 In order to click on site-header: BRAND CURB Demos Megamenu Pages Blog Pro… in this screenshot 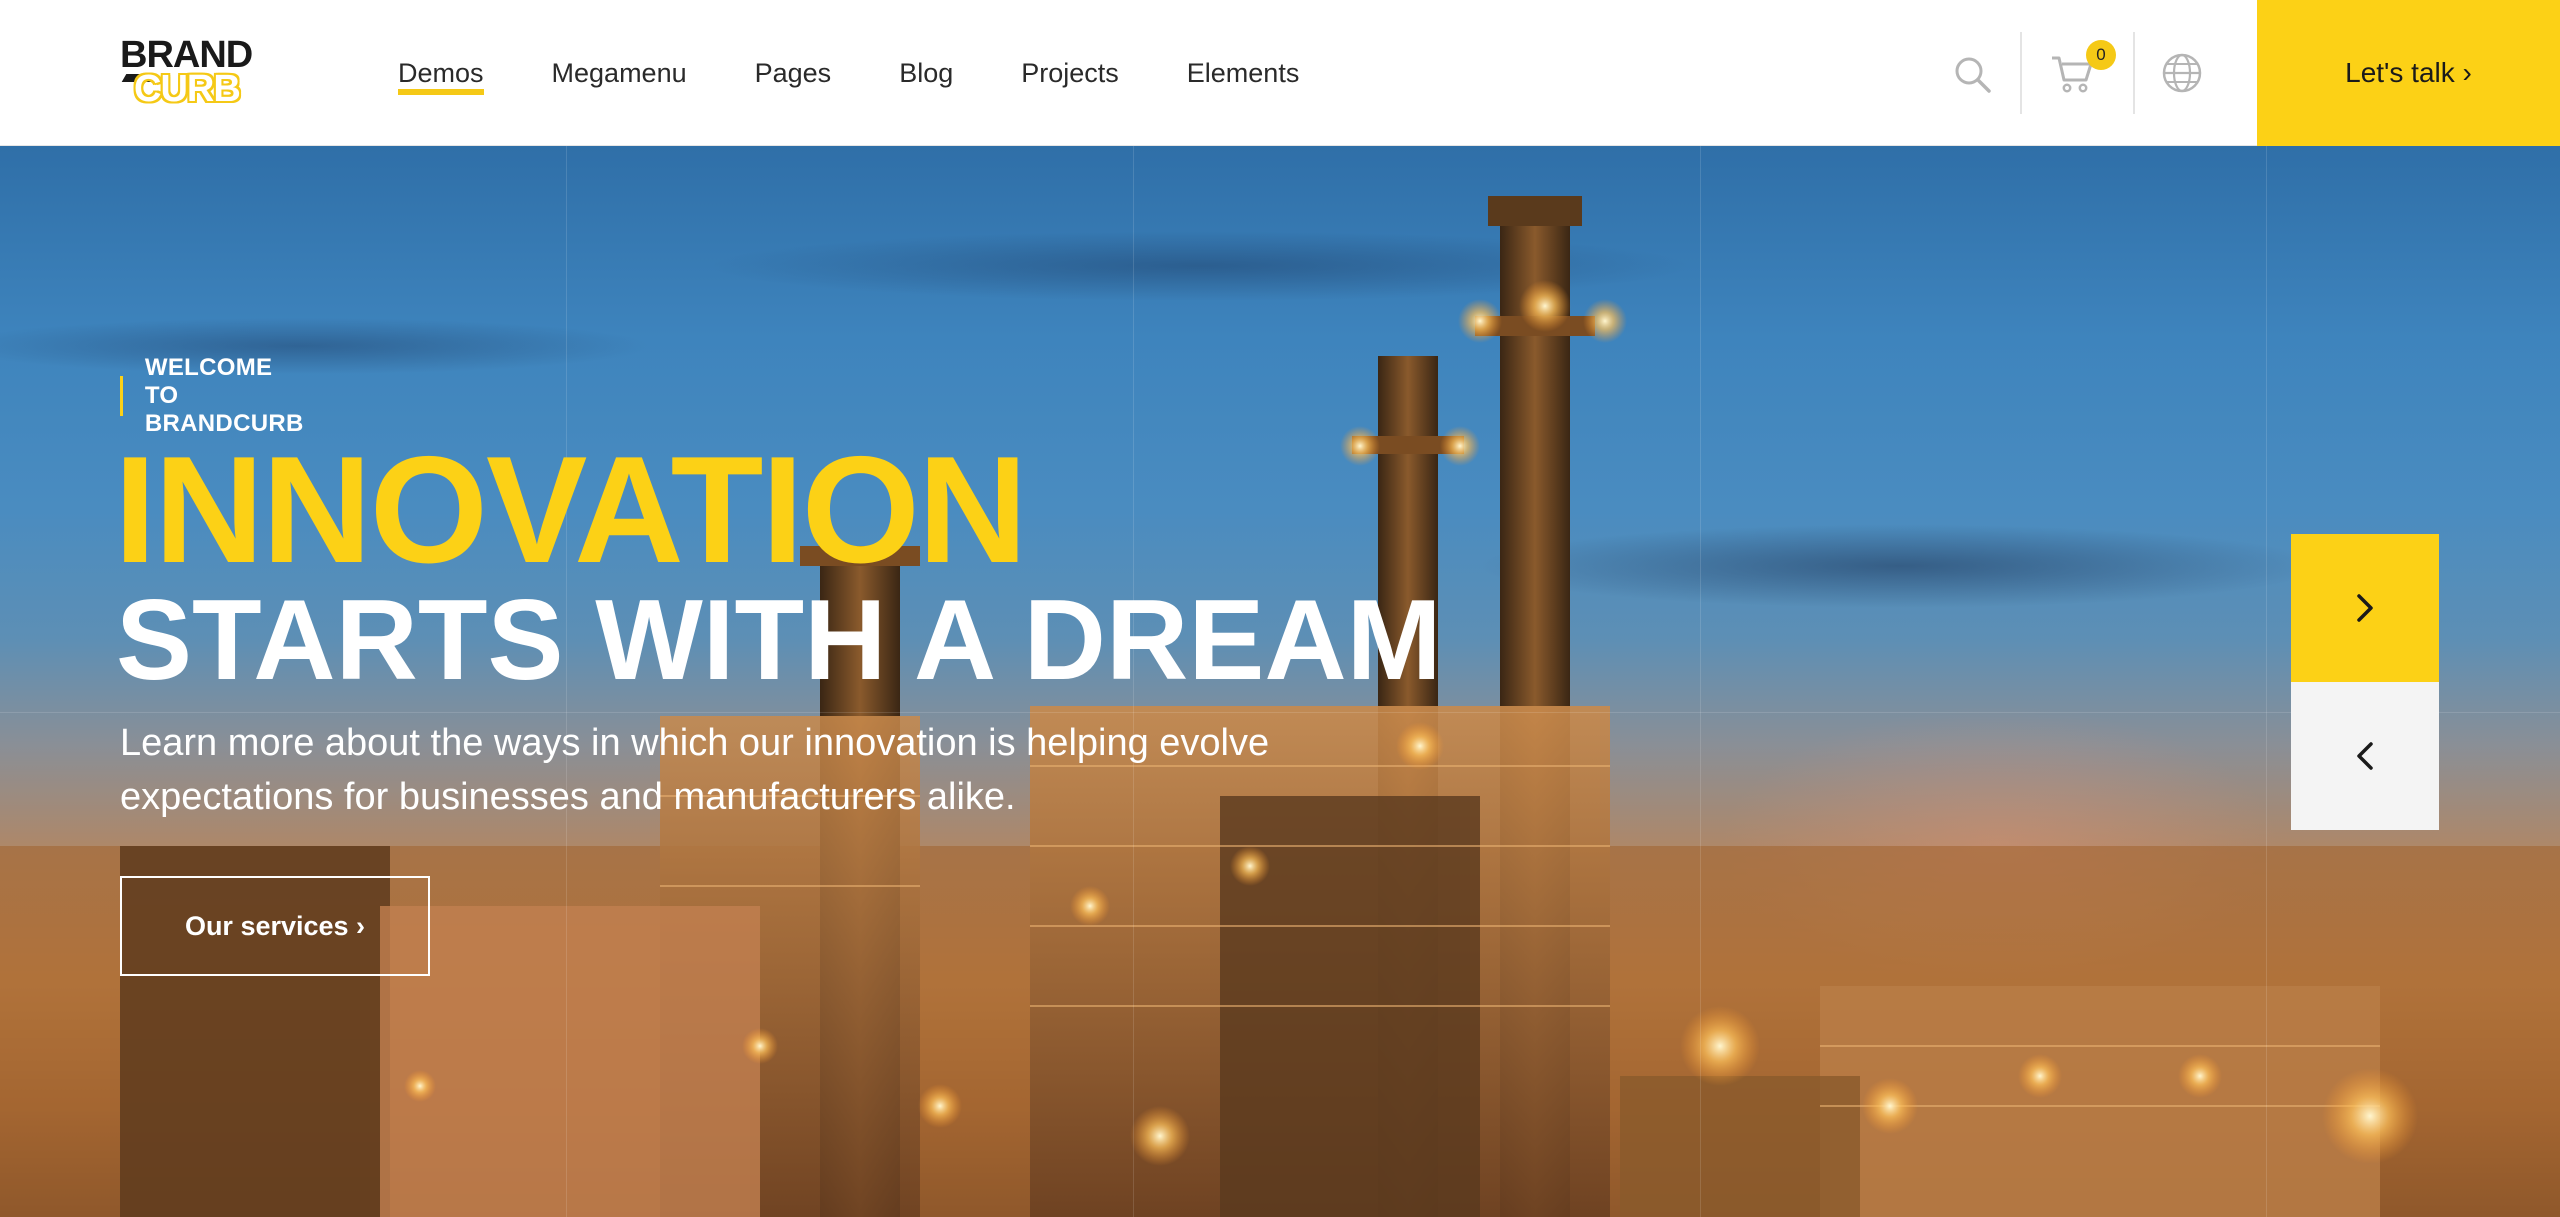, I will do `click(1280, 73)`.